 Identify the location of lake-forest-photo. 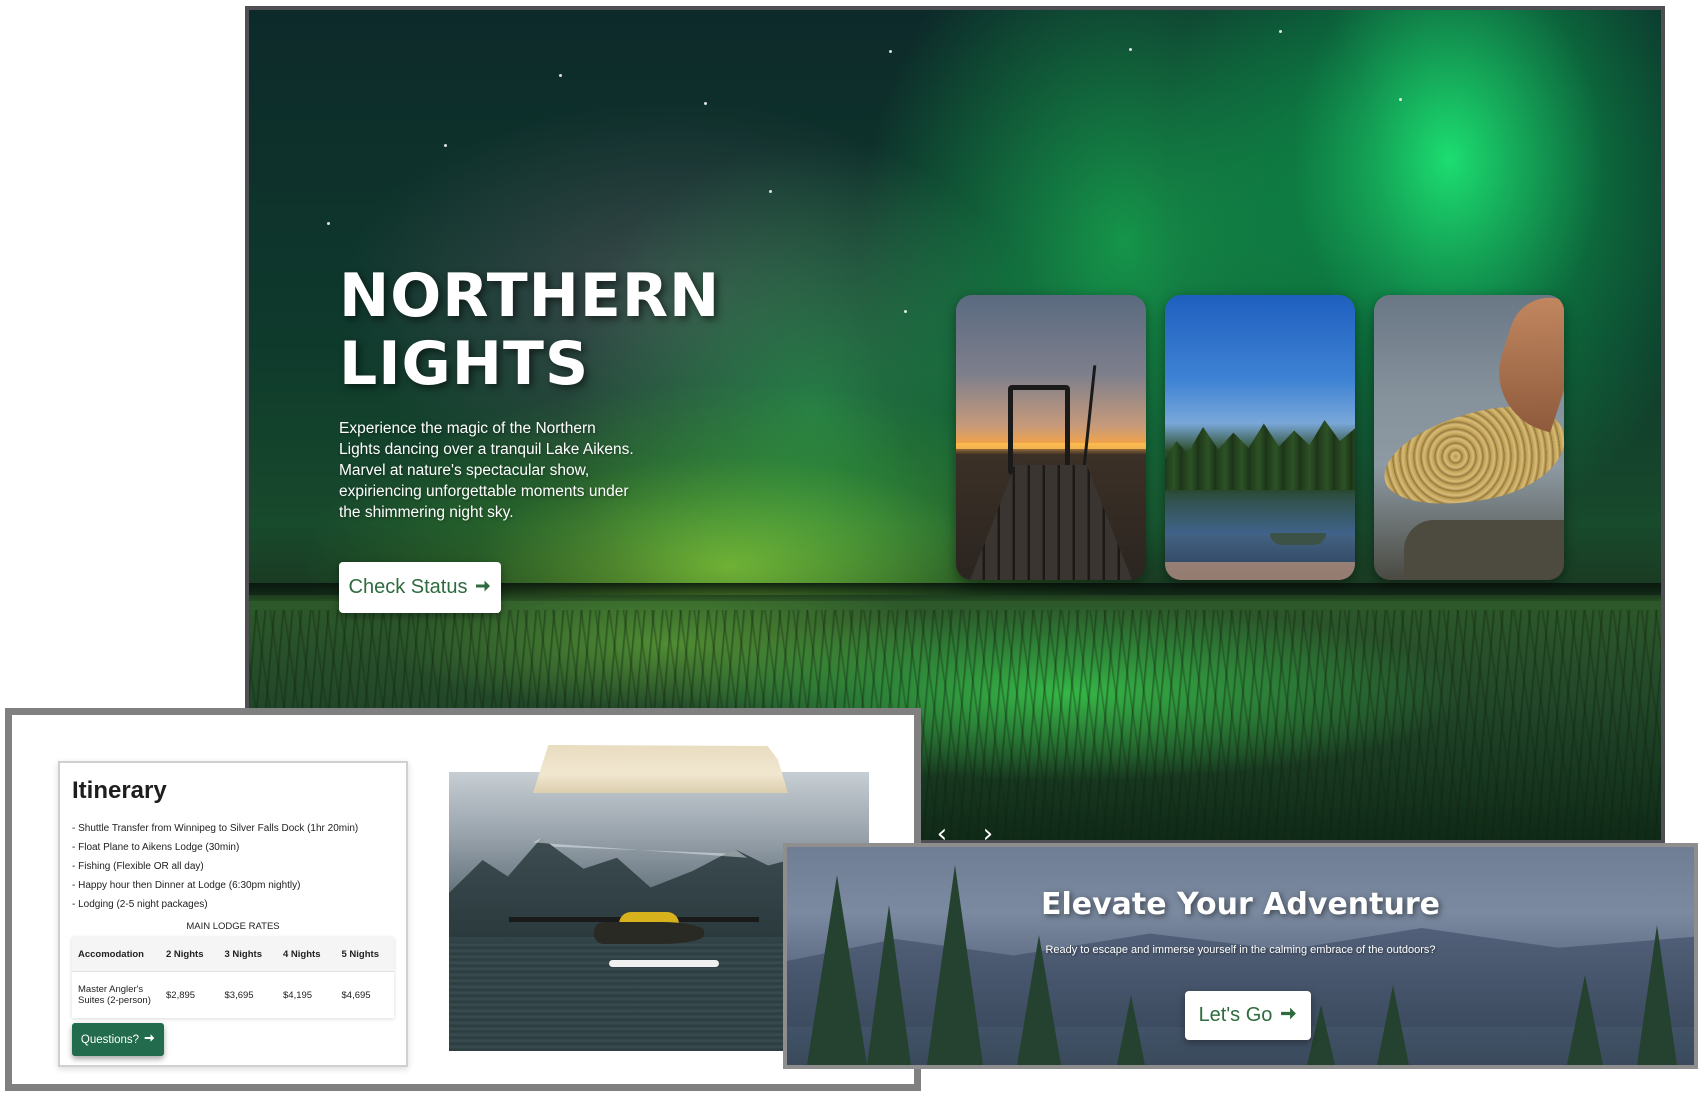
(1260, 437).